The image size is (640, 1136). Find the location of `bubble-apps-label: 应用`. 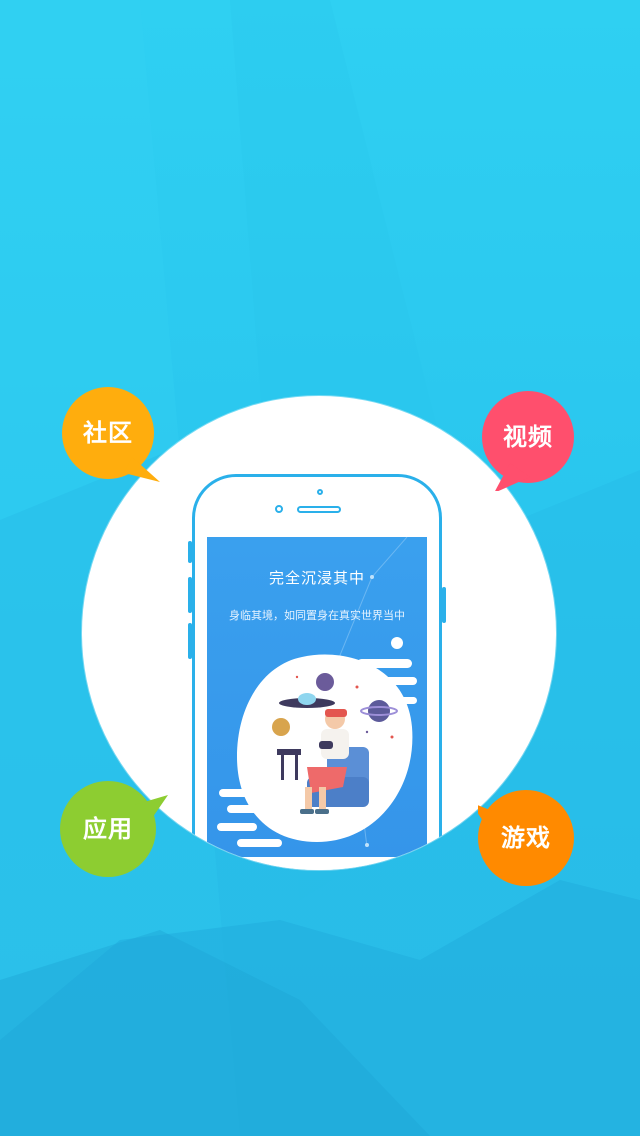

bubble-apps-label: 应用 is located at coordinates (108, 829).